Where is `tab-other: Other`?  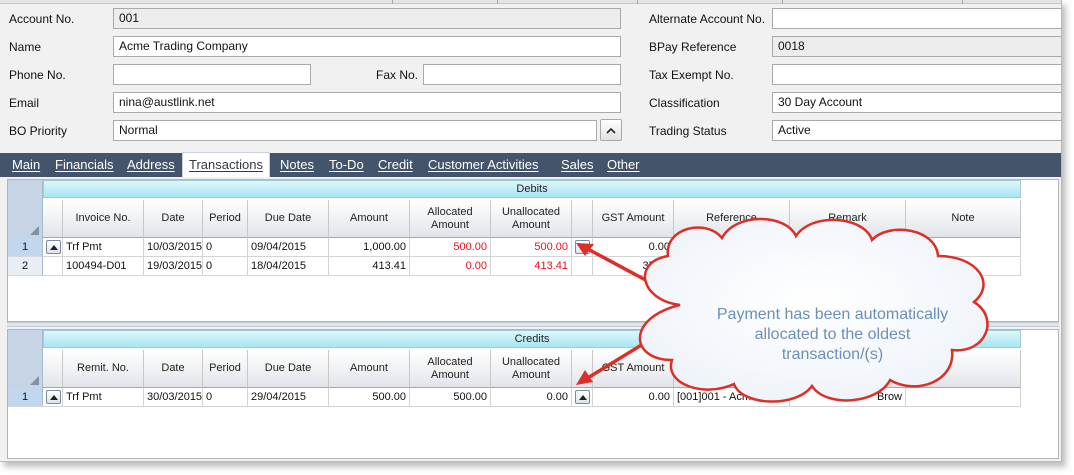
tab-other: Other is located at coordinates (623, 165).